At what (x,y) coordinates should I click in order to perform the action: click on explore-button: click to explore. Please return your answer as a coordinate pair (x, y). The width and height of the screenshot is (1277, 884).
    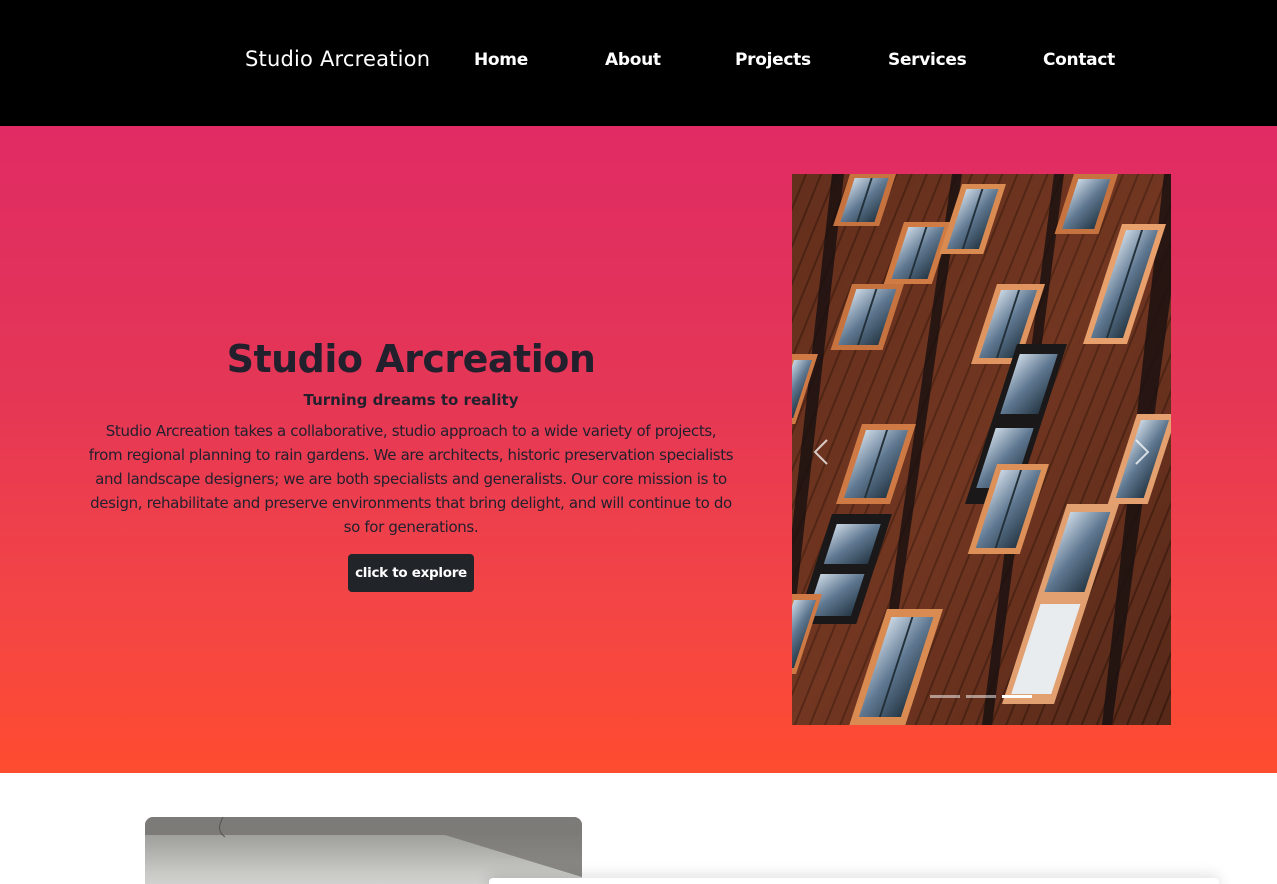
    Looking at the image, I should click on (411, 573).